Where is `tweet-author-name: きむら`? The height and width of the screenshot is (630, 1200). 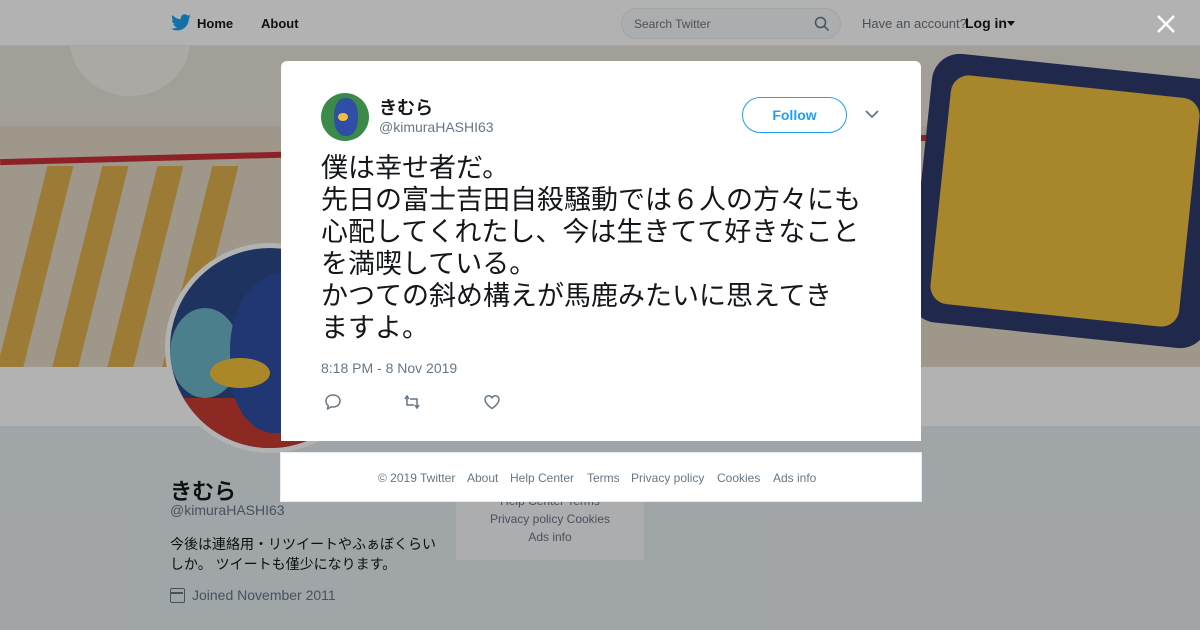
tweet-author-name: きむら is located at coordinates (406, 107).